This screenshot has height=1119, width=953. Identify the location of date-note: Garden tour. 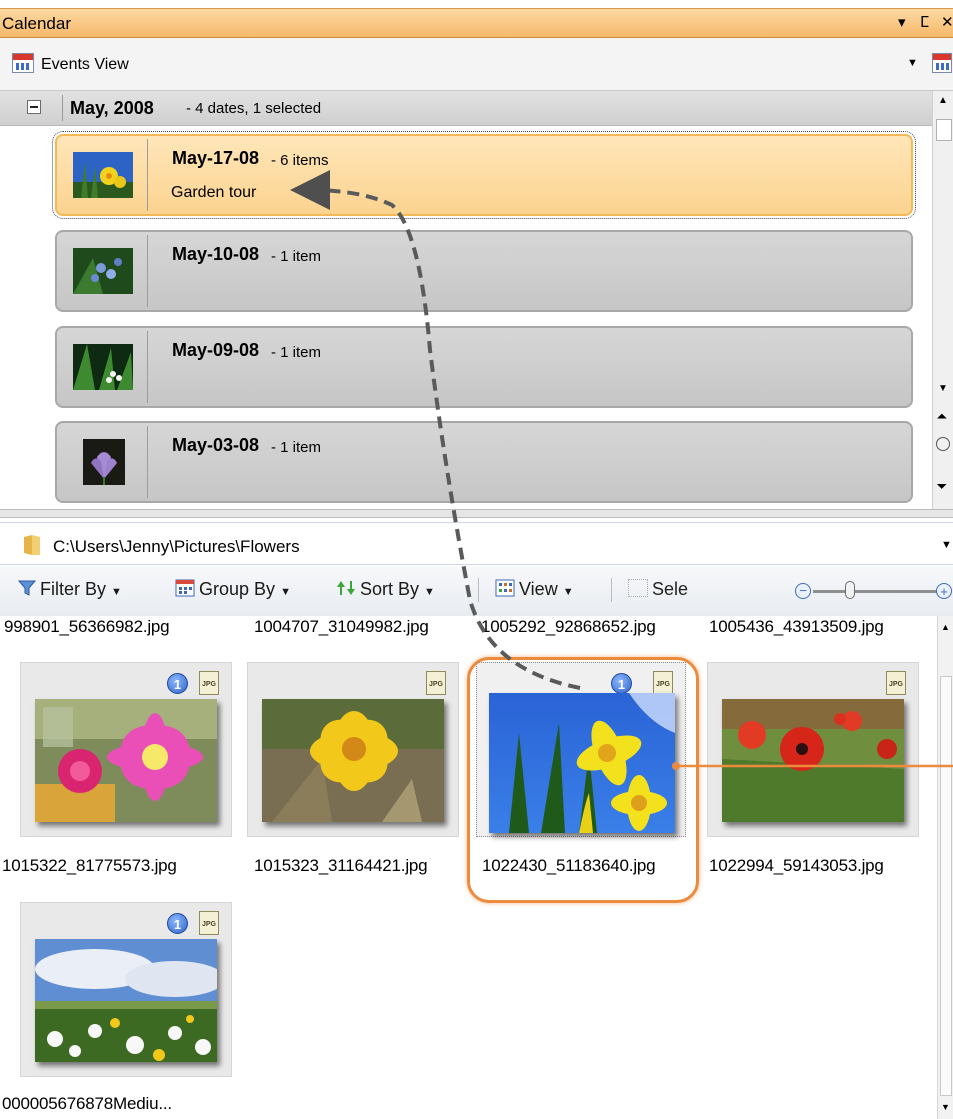
(214, 192).